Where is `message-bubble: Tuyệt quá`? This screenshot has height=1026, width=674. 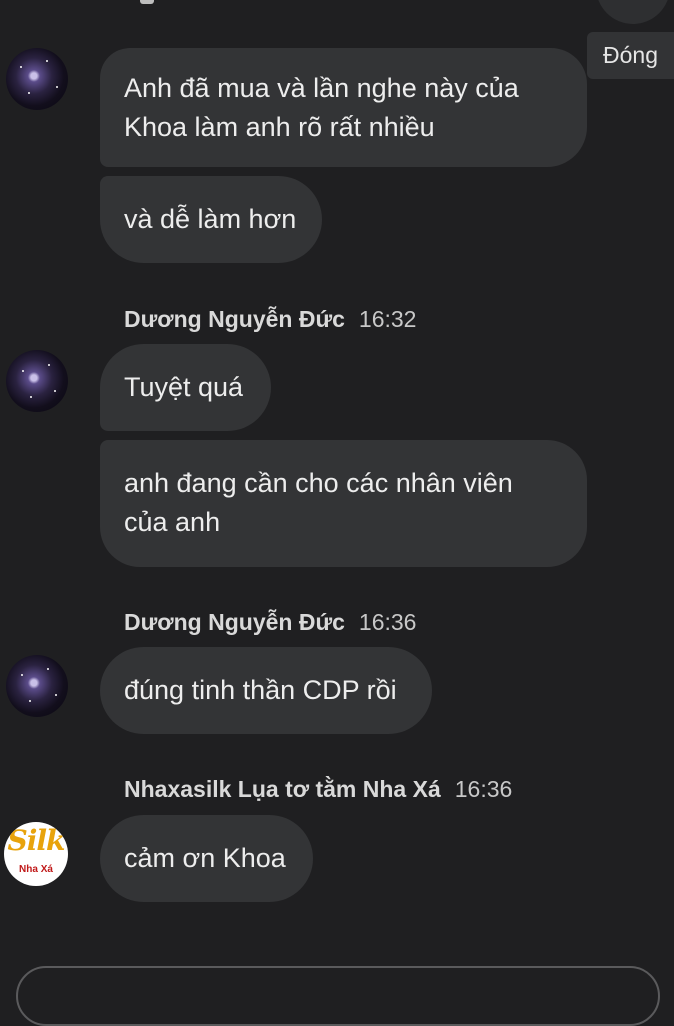
message-bubble: Tuyệt quá is located at coordinates (185, 387).